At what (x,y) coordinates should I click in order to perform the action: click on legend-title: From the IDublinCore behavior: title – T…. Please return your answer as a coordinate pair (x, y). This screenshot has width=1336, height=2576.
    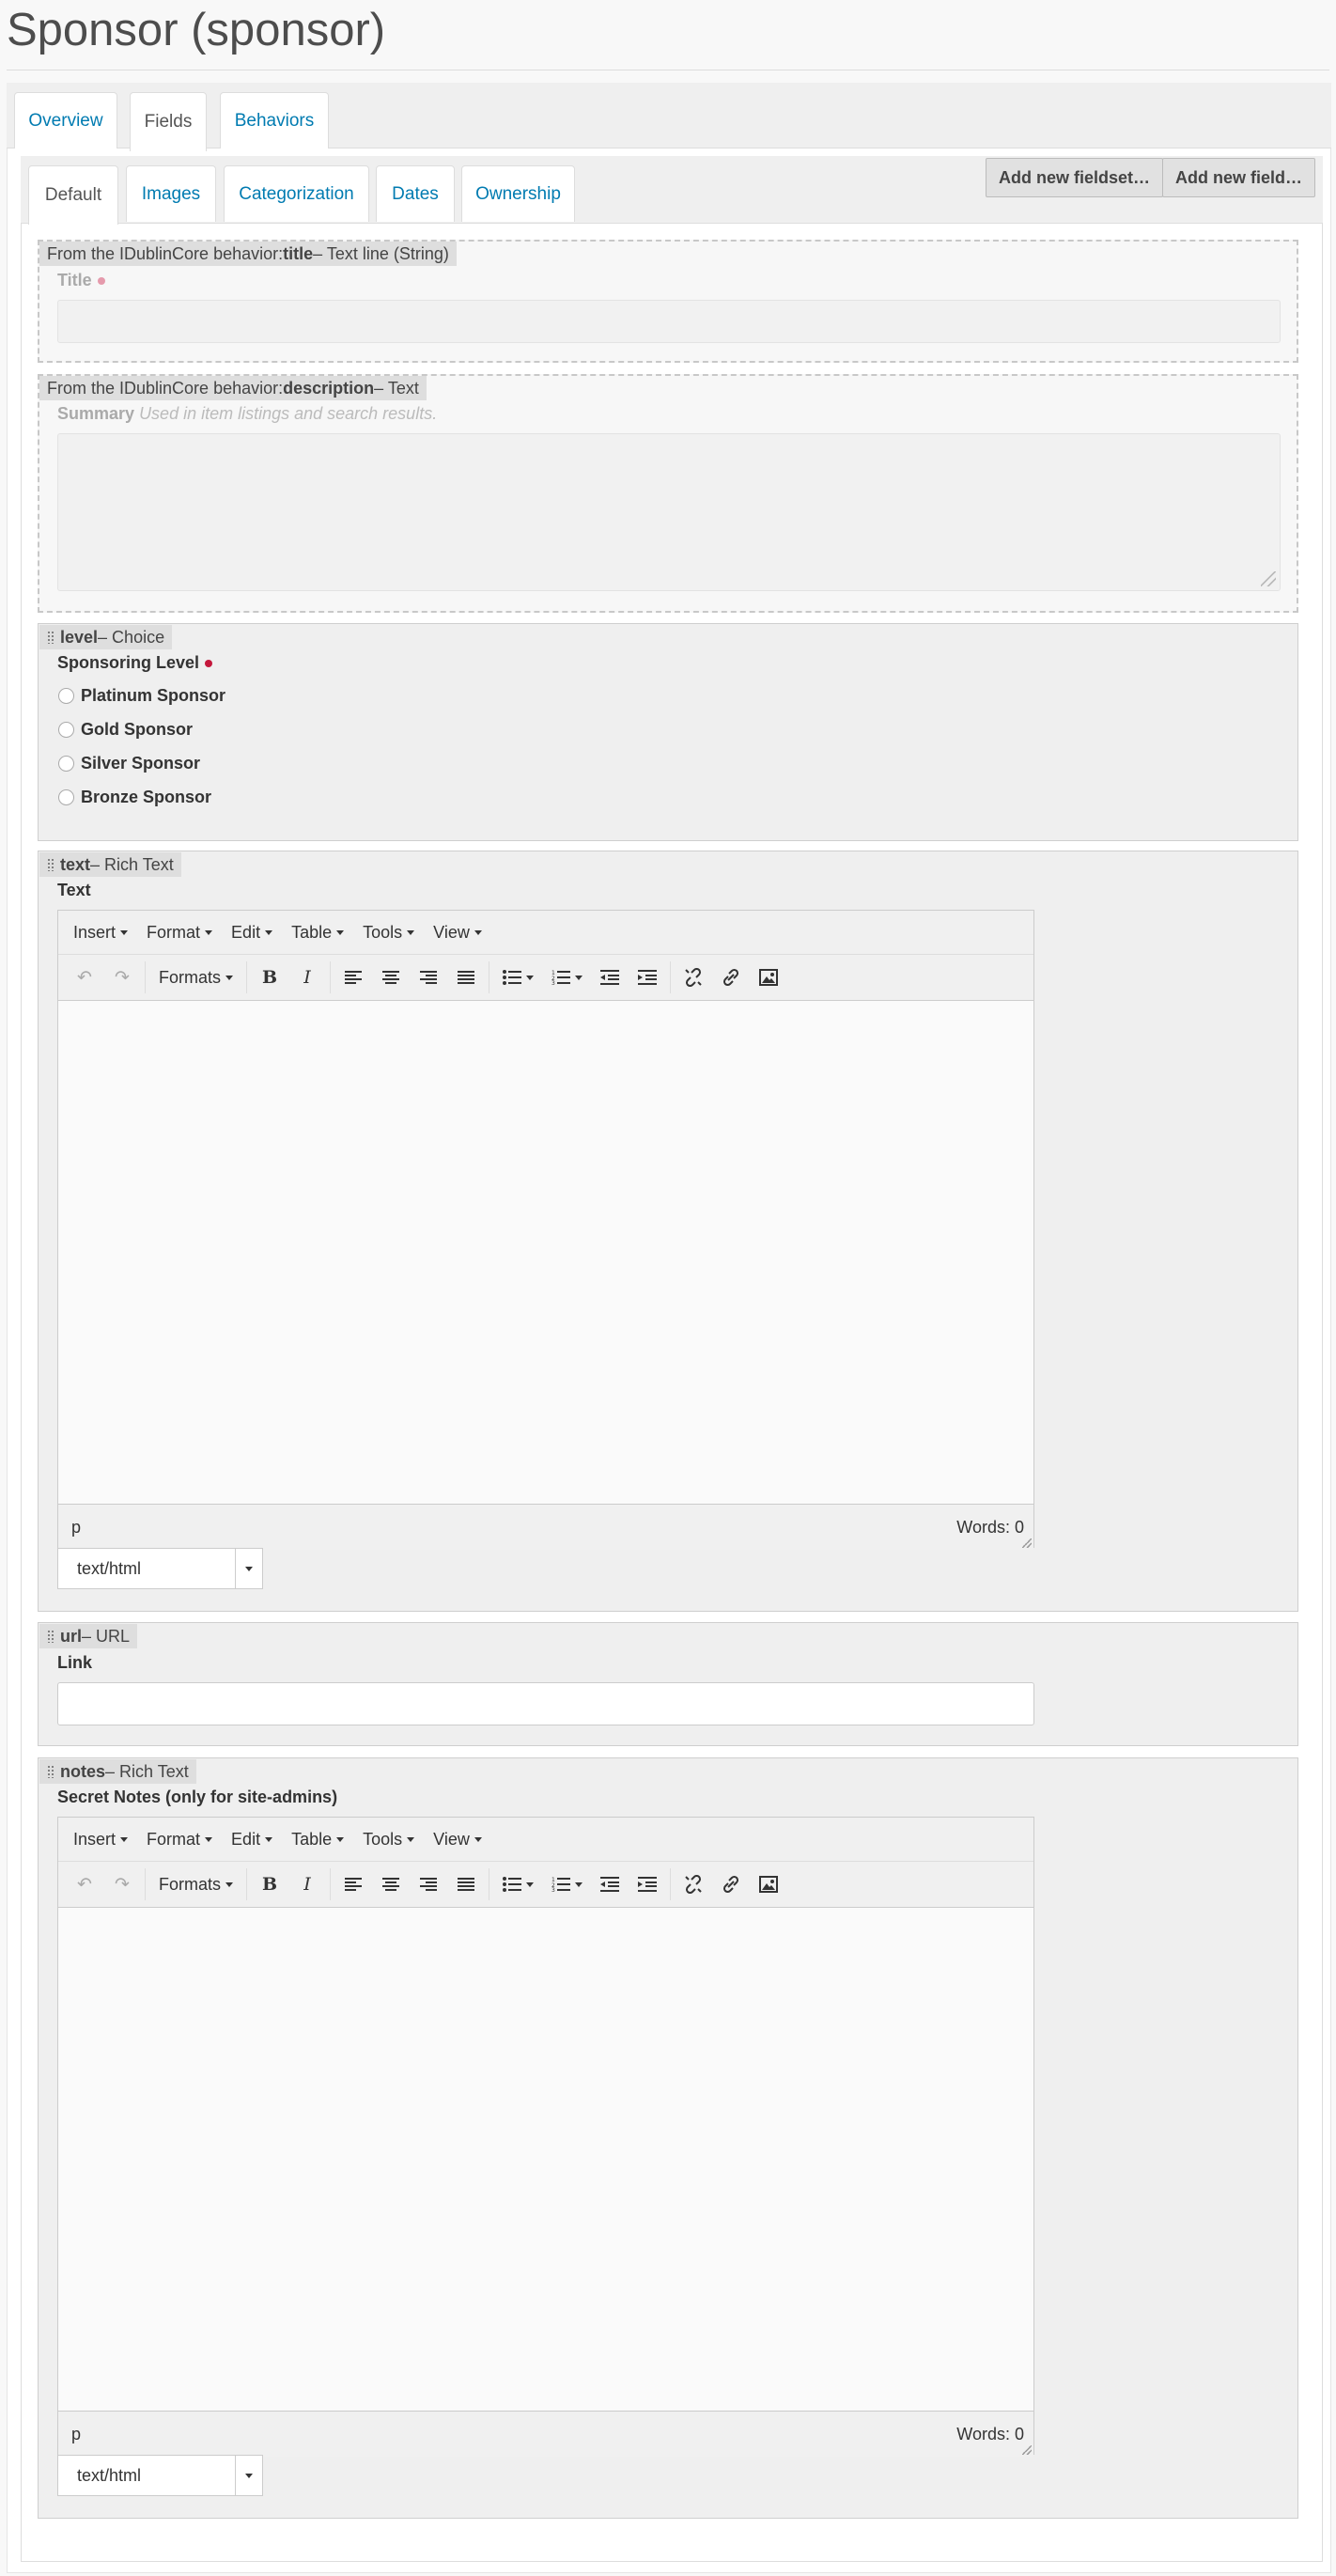
    Looking at the image, I should click on (248, 254).